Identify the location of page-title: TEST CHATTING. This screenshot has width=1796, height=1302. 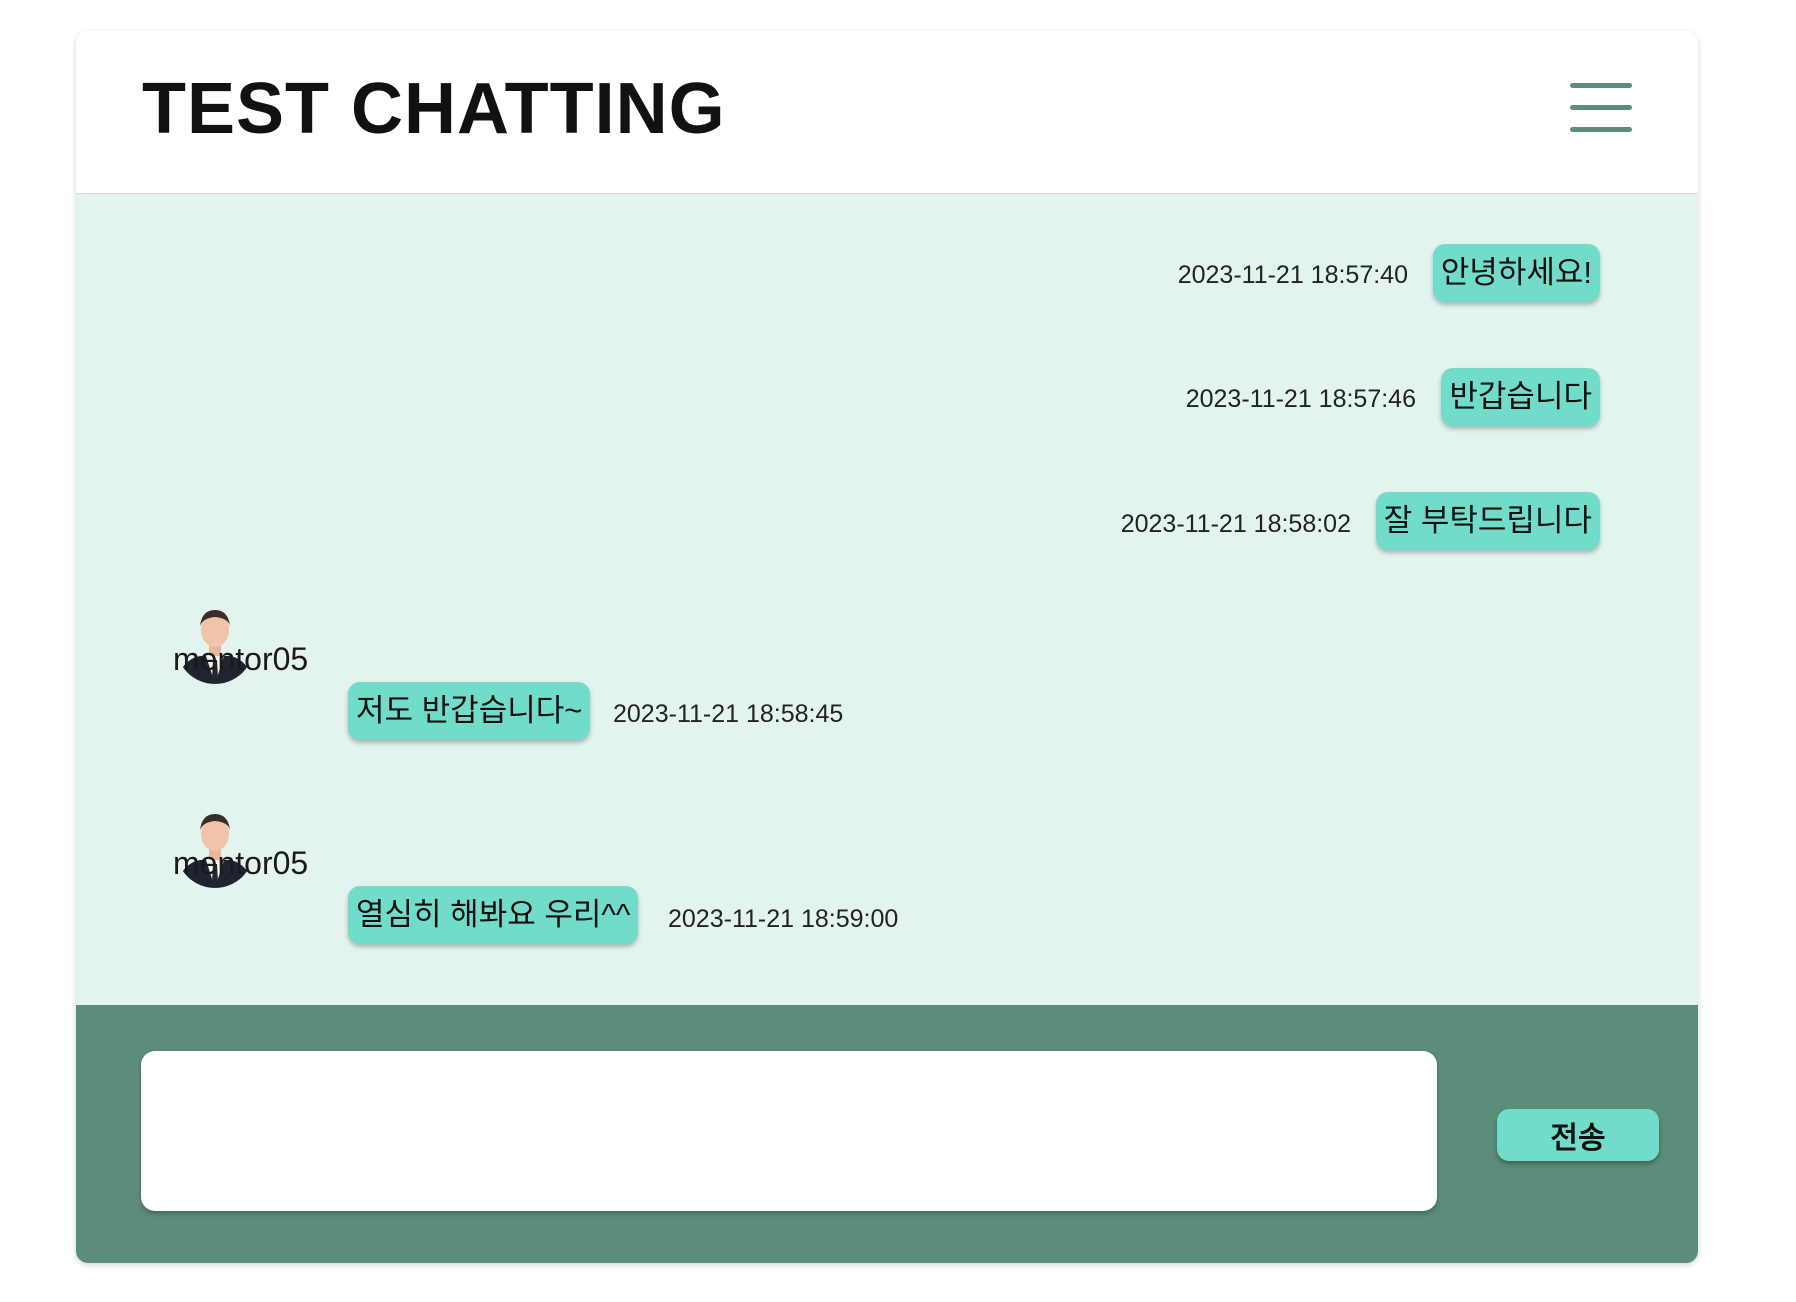
(434, 109).